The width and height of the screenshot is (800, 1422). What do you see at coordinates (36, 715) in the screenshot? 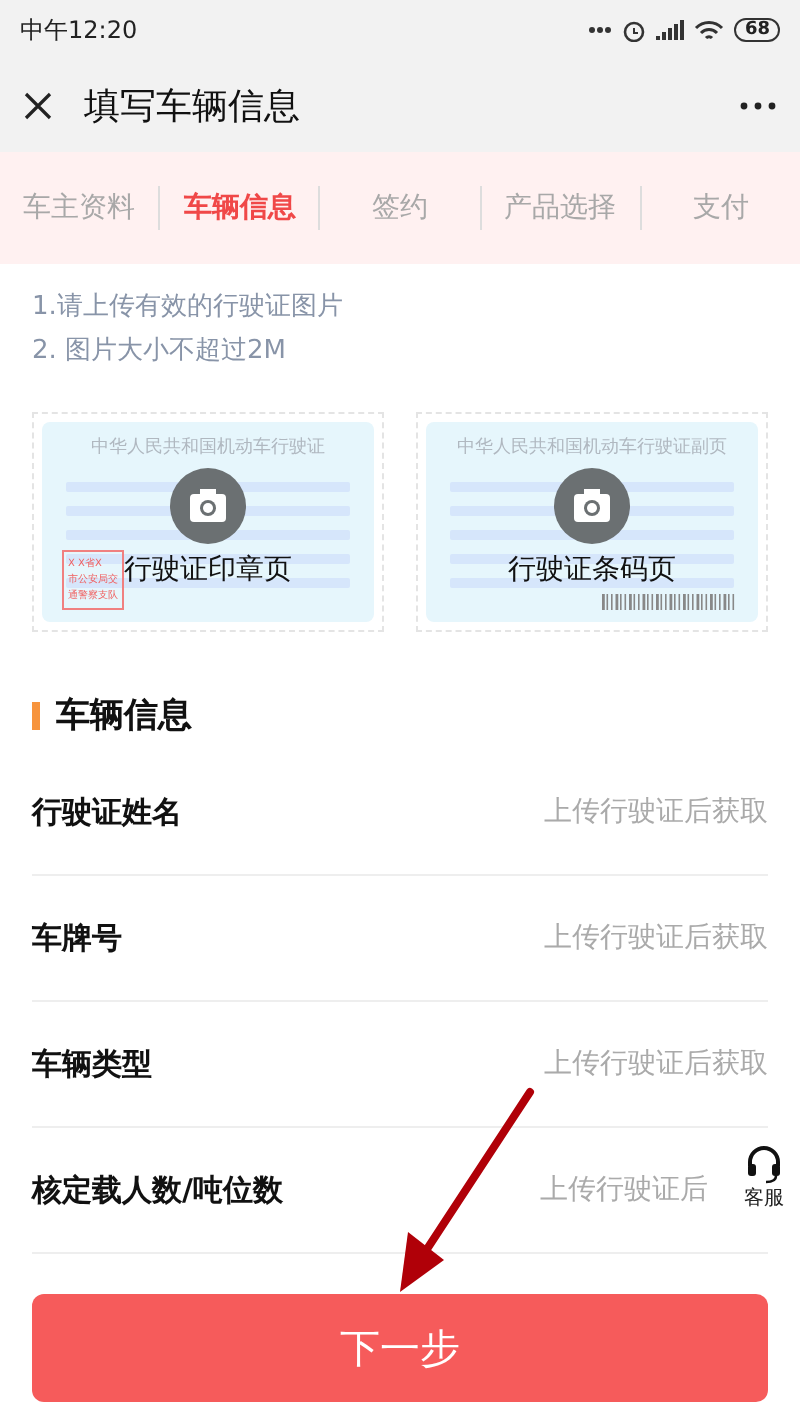
I see `section-marker` at bounding box center [36, 715].